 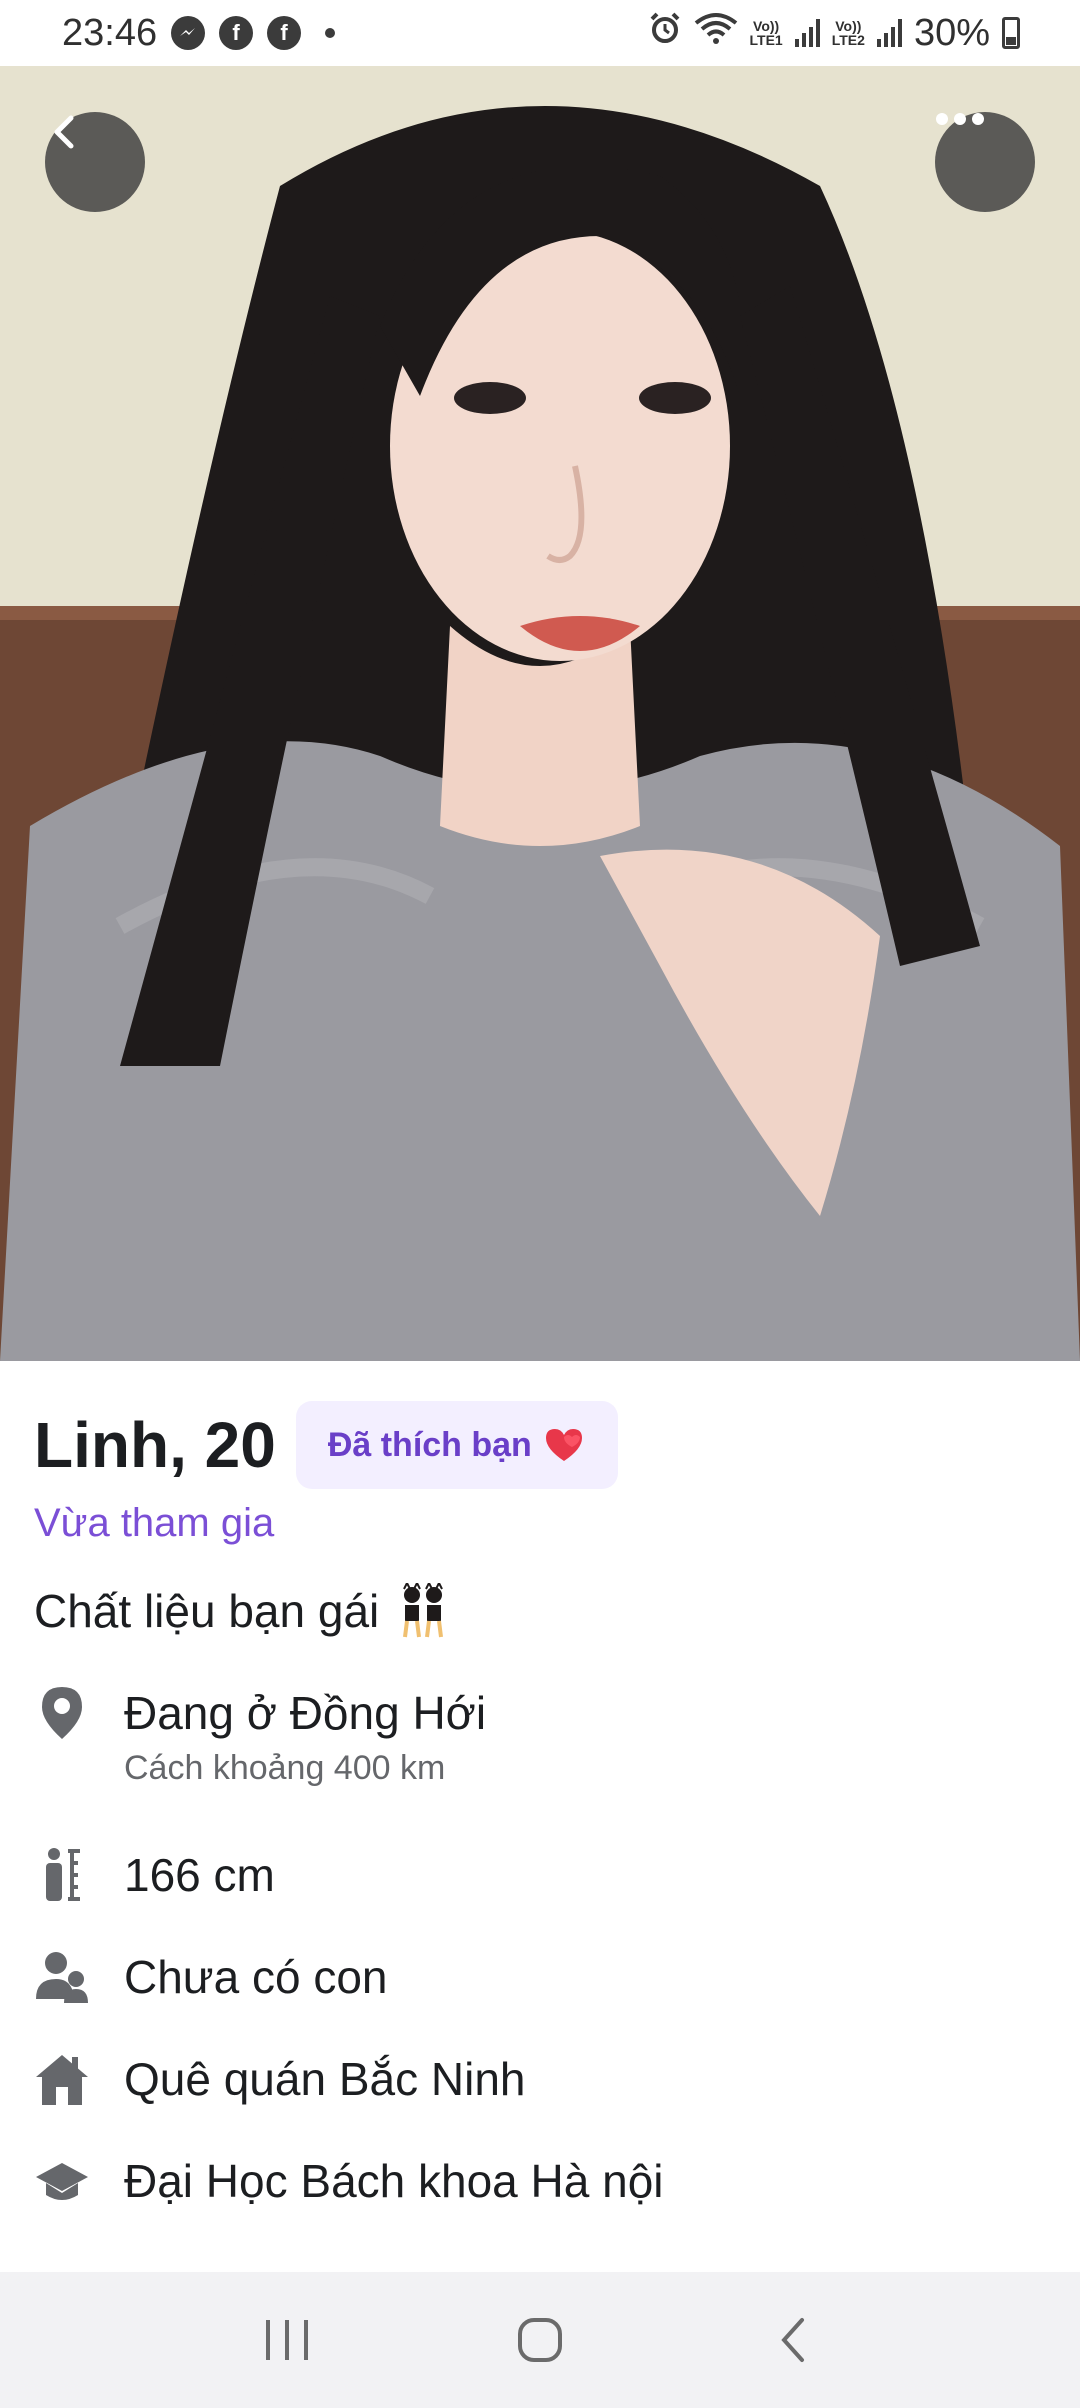 I want to click on hometown-row: Quê quán Bắc Ninh, so click(x=280, y=2079).